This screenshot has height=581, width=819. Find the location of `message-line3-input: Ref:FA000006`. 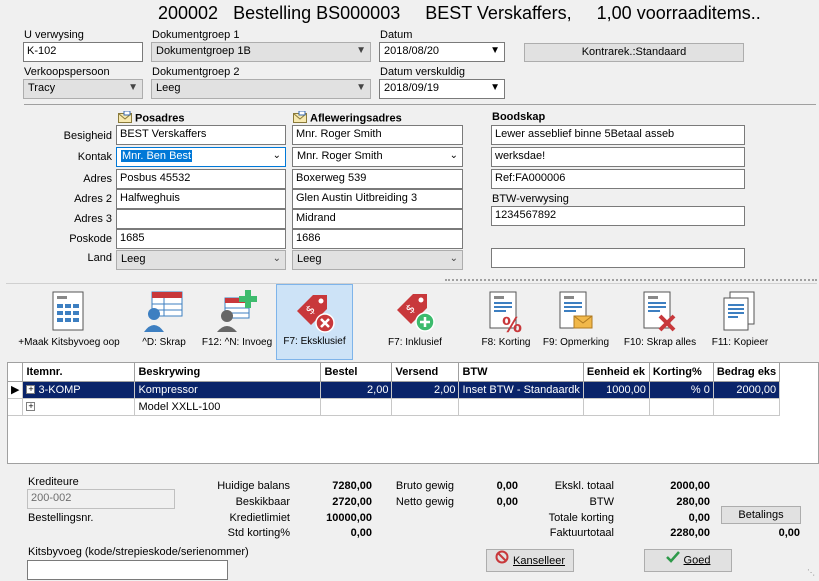

message-line3-input: Ref:FA000006 is located at coordinates (618, 179).